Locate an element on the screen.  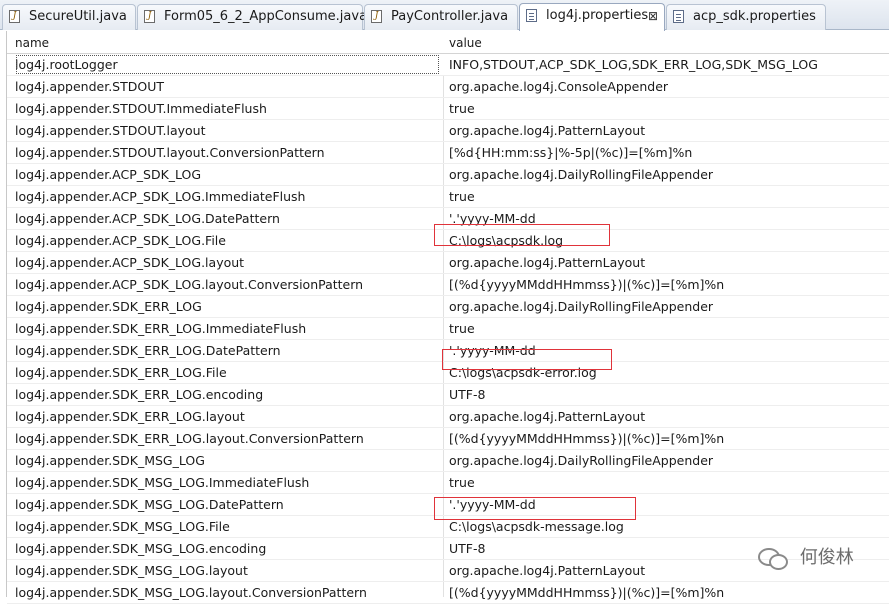
tab-form05-appconsume-java: J Form05_6_2_AppConsume.java is located at coordinates (252, 17).